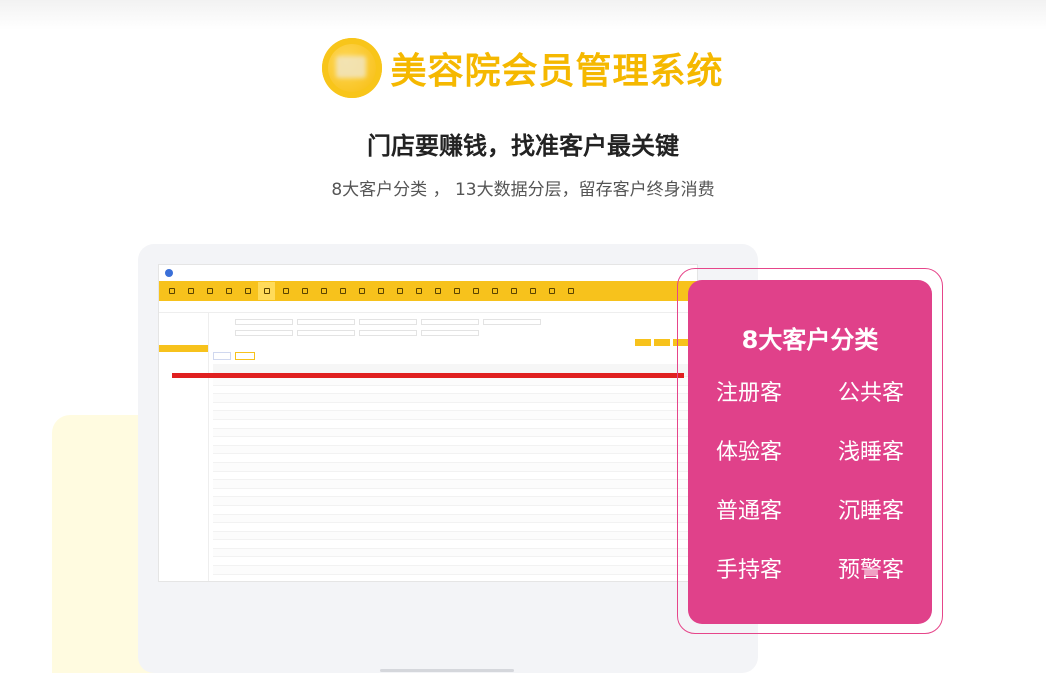  What do you see at coordinates (447, 670) in the screenshot?
I see `device-bar` at bounding box center [447, 670].